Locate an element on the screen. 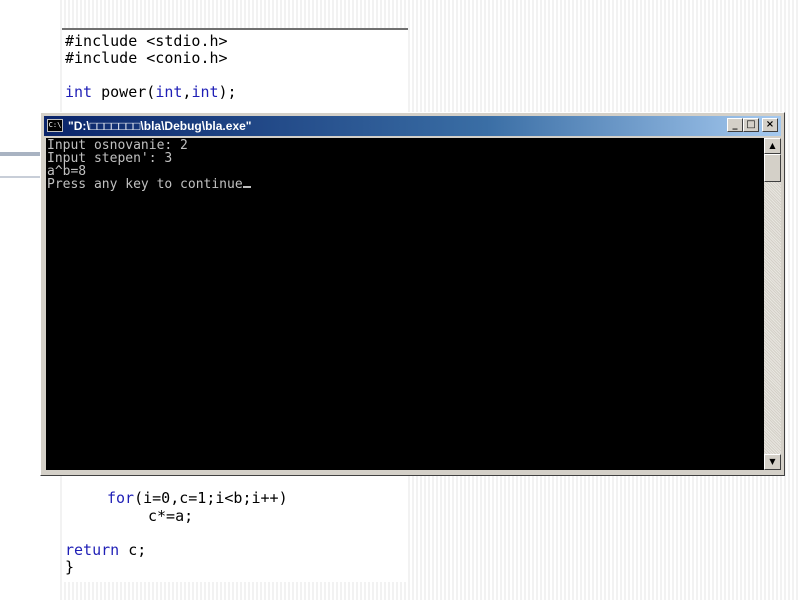 This screenshot has height=600, width=800. close-button: × is located at coordinates (770, 125).